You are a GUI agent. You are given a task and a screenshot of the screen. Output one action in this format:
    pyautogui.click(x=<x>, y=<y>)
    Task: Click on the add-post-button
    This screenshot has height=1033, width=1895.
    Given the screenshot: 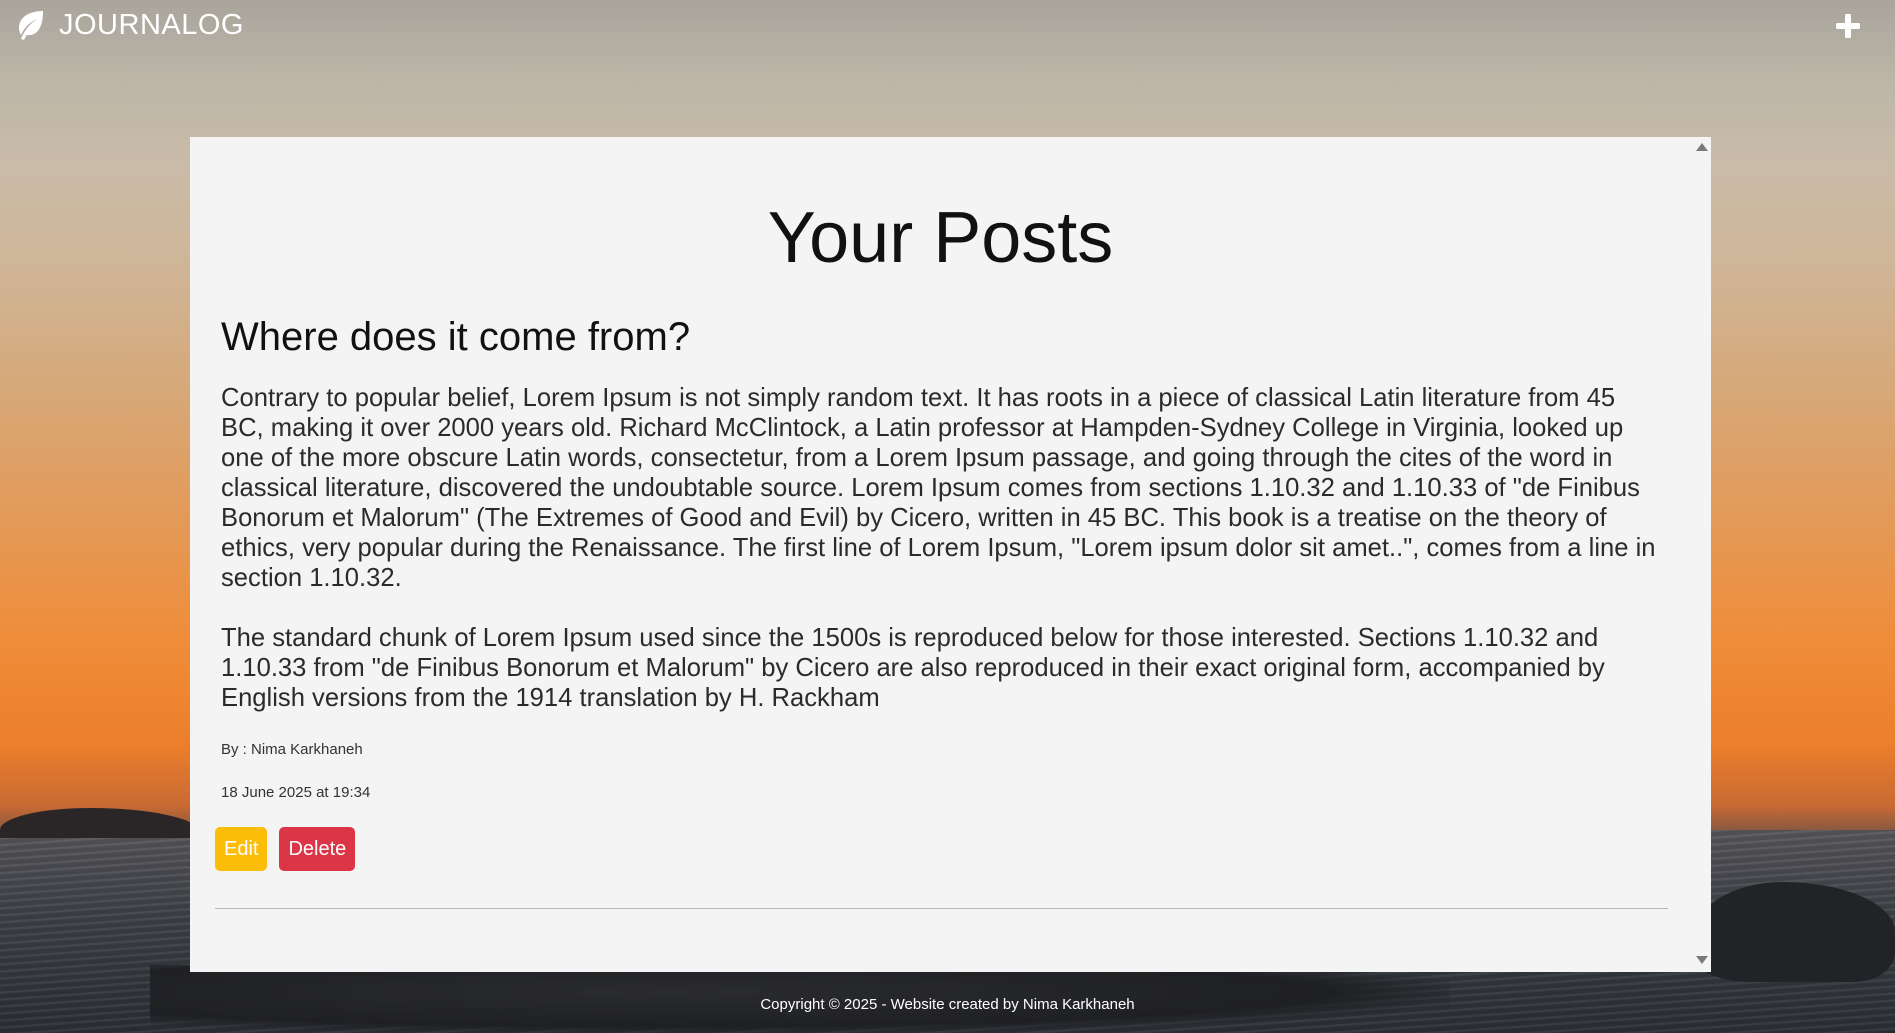 What is the action you would take?
    pyautogui.click(x=1848, y=26)
    